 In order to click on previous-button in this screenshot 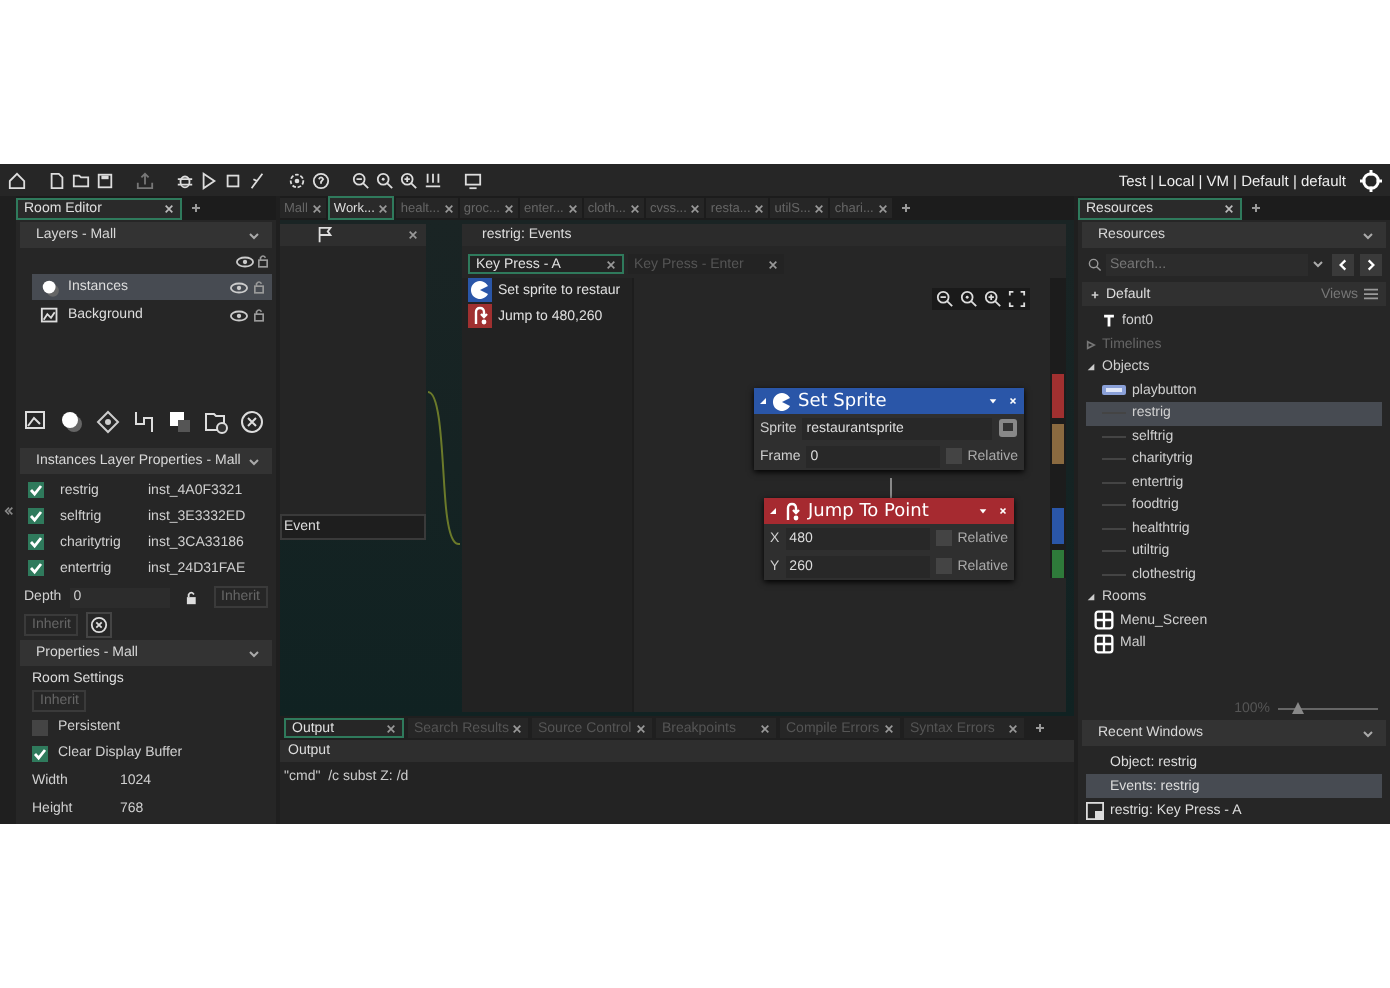, I will do `click(1343, 264)`.